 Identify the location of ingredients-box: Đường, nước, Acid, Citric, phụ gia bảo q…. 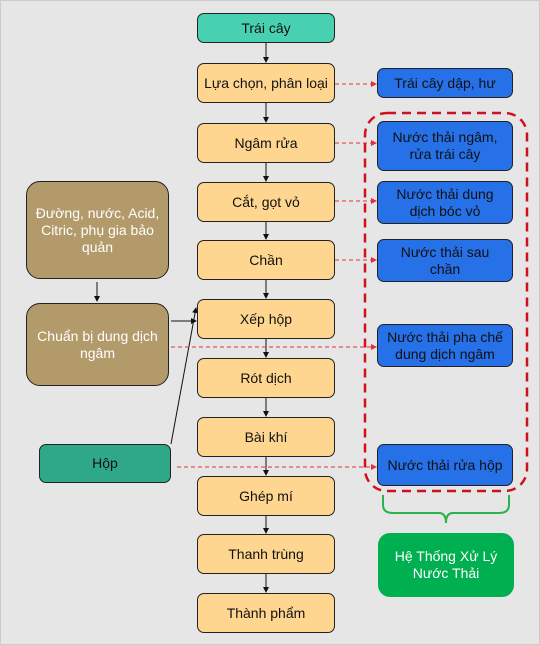
(97, 230).